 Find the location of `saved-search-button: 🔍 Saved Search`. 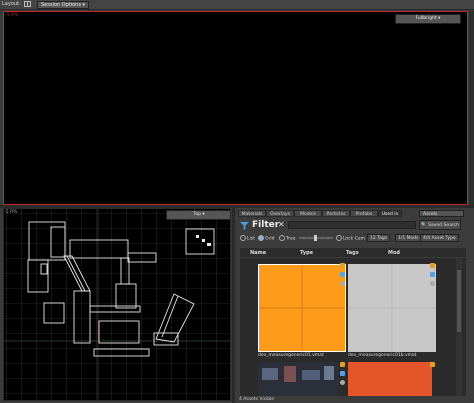

saved-search-button: 🔍 Saved Search is located at coordinates (440, 225).